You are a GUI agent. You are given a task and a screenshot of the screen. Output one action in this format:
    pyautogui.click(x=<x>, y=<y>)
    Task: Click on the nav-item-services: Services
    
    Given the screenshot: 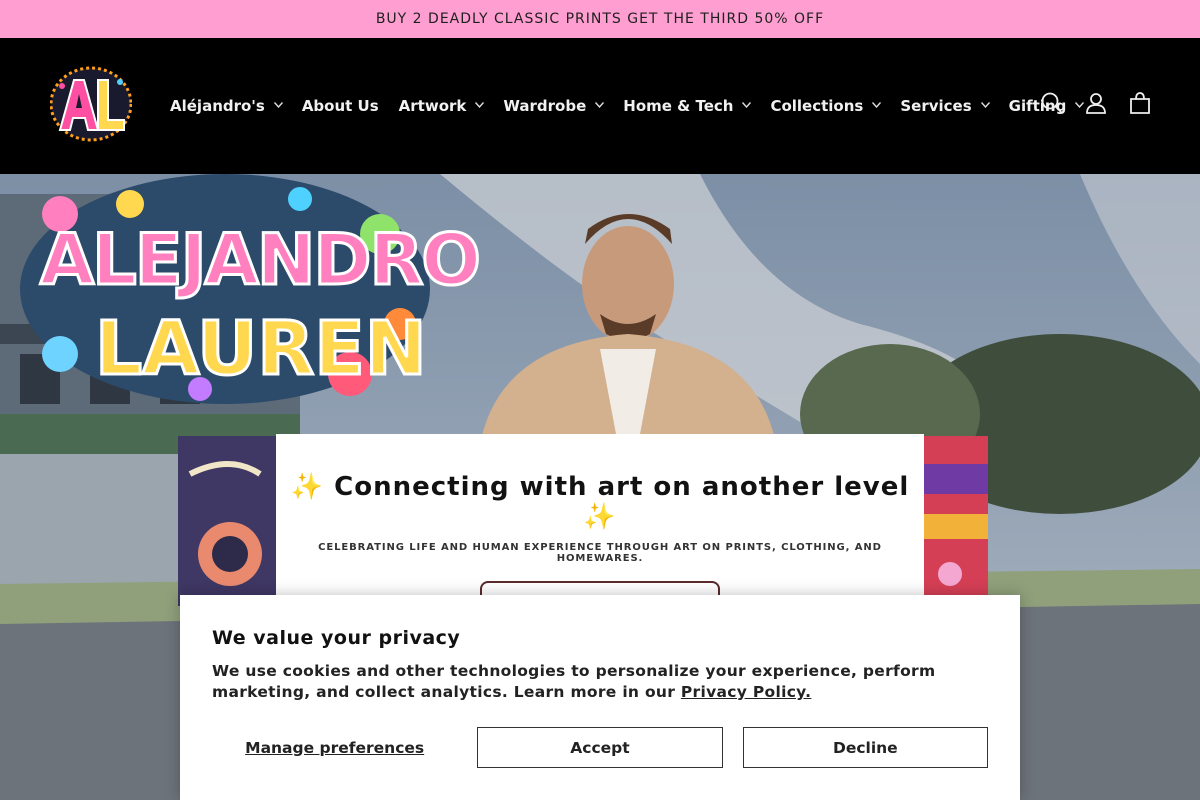 What is the action you would take?
    pyautogui.click(x=944, y=106)
    